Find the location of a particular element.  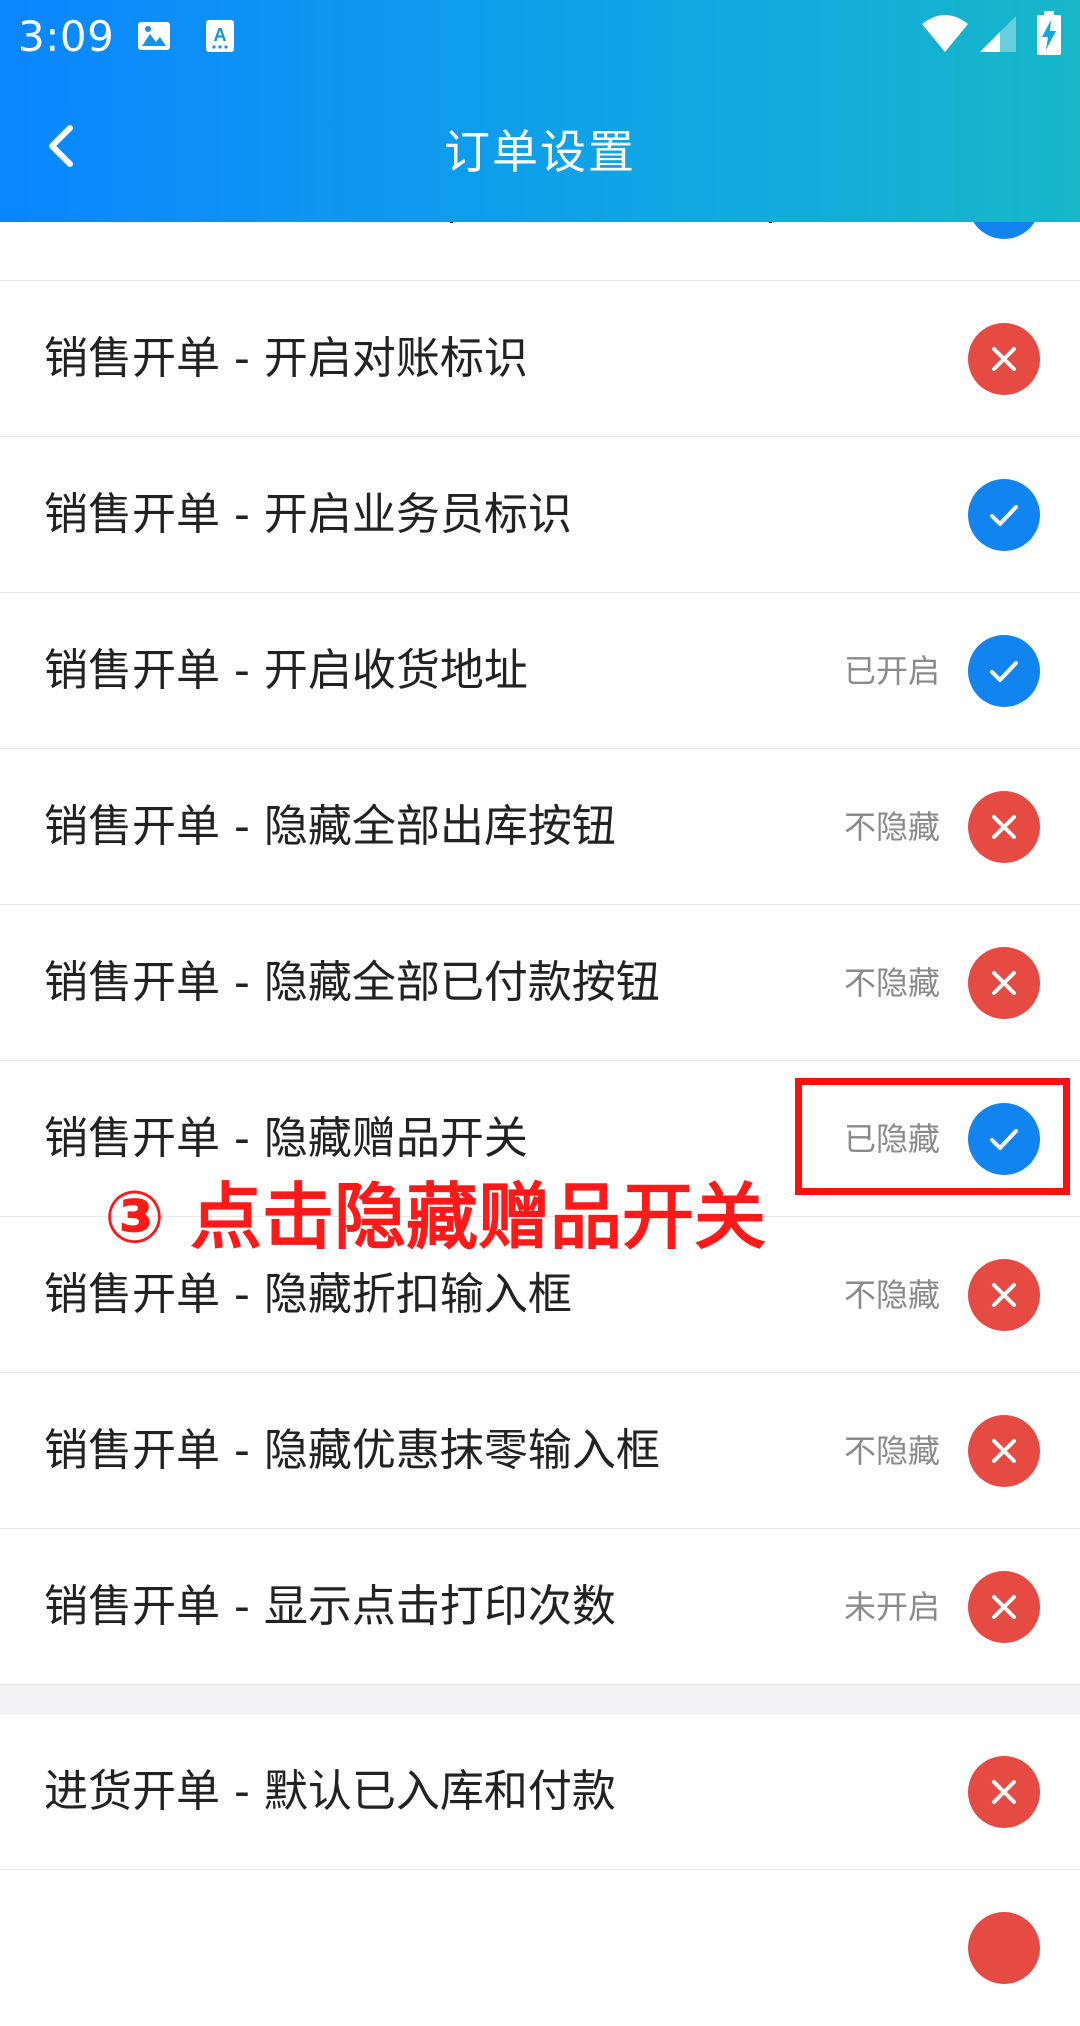

cell-signal-icon is located at coordinates (998, 36).